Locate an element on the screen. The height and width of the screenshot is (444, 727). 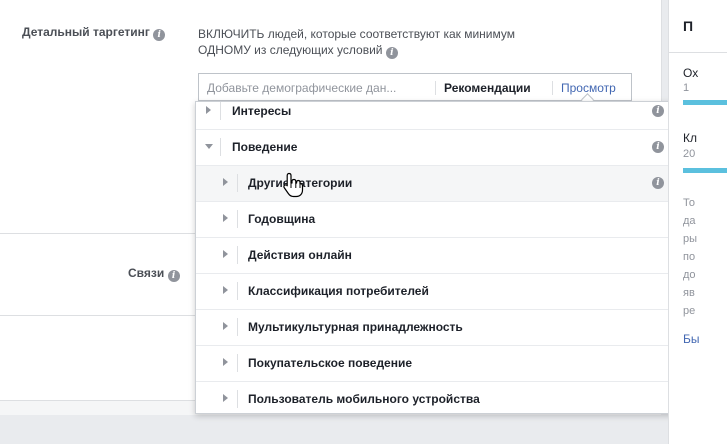
side-text: яв is located at coordinates (689, 293).